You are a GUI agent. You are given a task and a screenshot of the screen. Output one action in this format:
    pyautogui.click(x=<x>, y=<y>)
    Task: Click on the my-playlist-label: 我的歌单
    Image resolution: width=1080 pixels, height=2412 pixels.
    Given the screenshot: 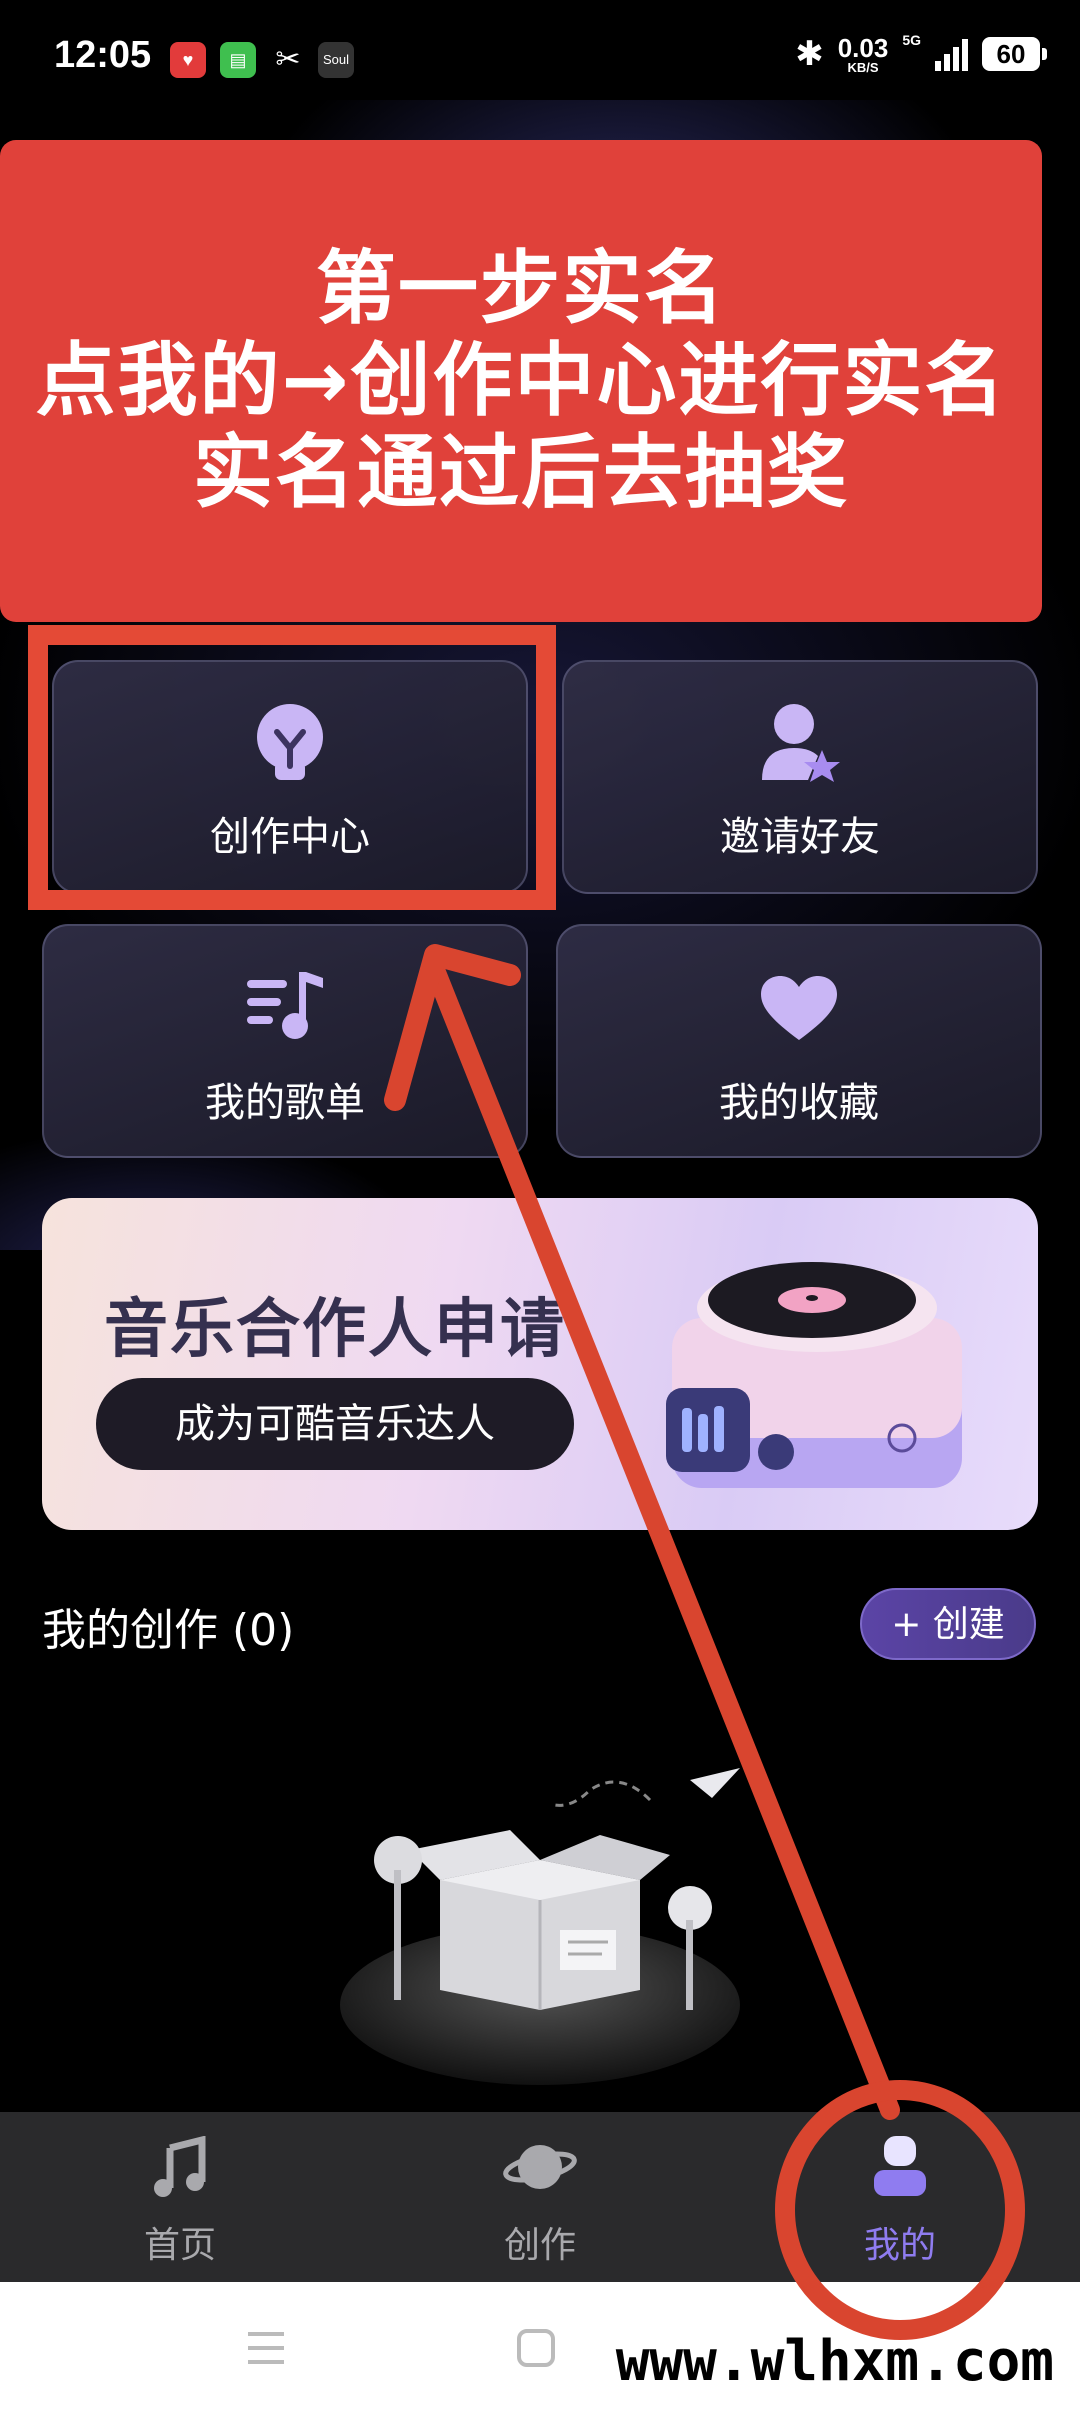 What is the action you would take?
    pyautogui.click(x=285, y=1103)
    